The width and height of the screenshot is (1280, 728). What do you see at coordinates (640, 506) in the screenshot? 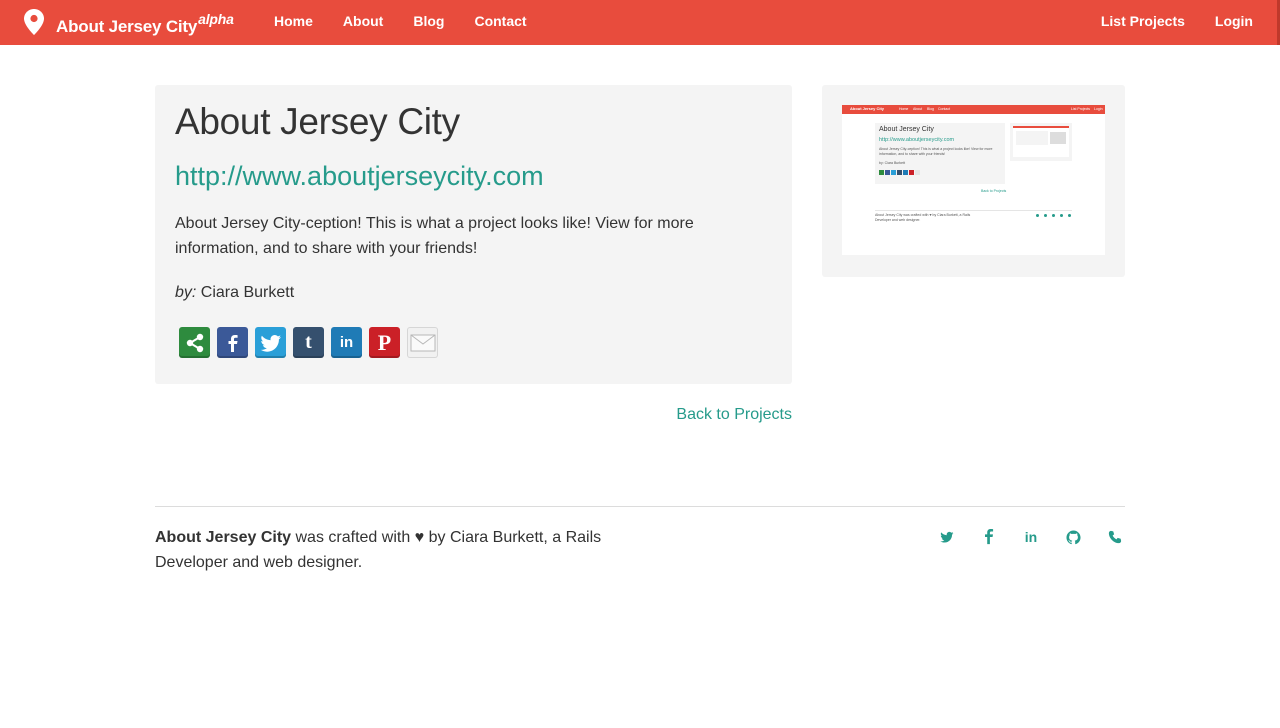
I see `footer-divider` at bounding box center [640, 506].